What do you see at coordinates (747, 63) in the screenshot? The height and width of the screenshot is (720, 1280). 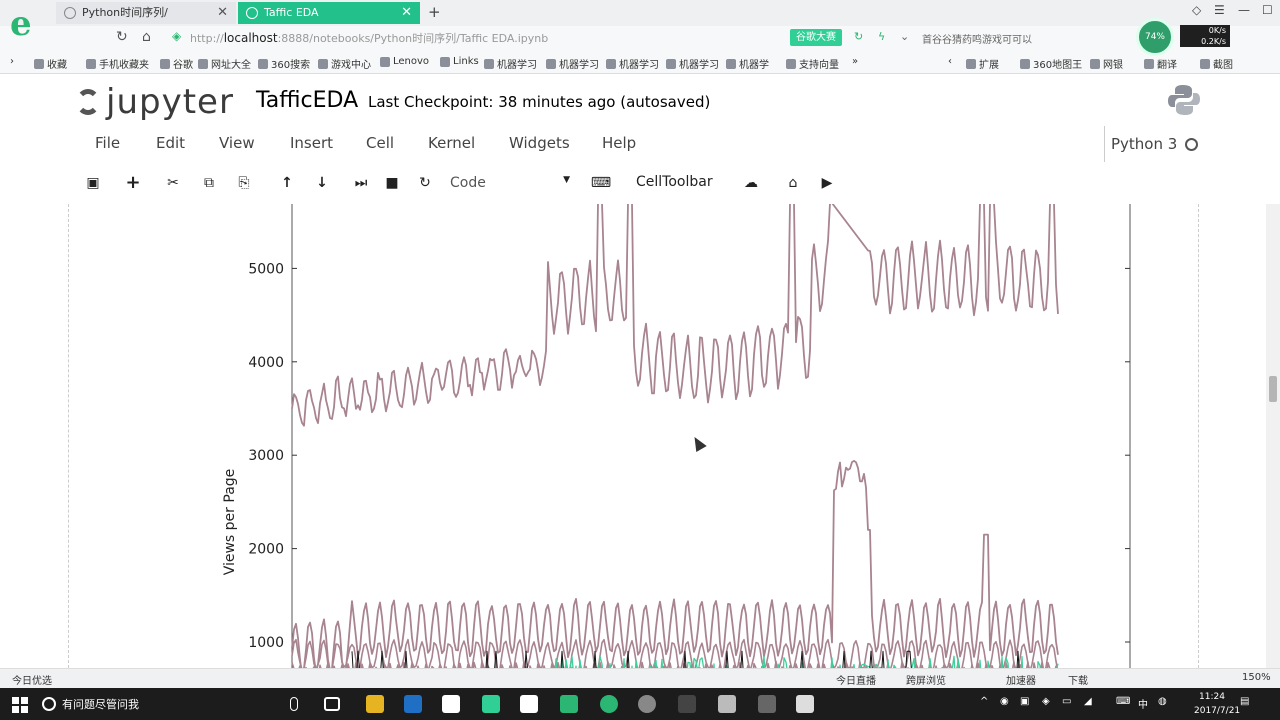 I see `bookmark-item: 机器学` at bounding box center [747, 63].